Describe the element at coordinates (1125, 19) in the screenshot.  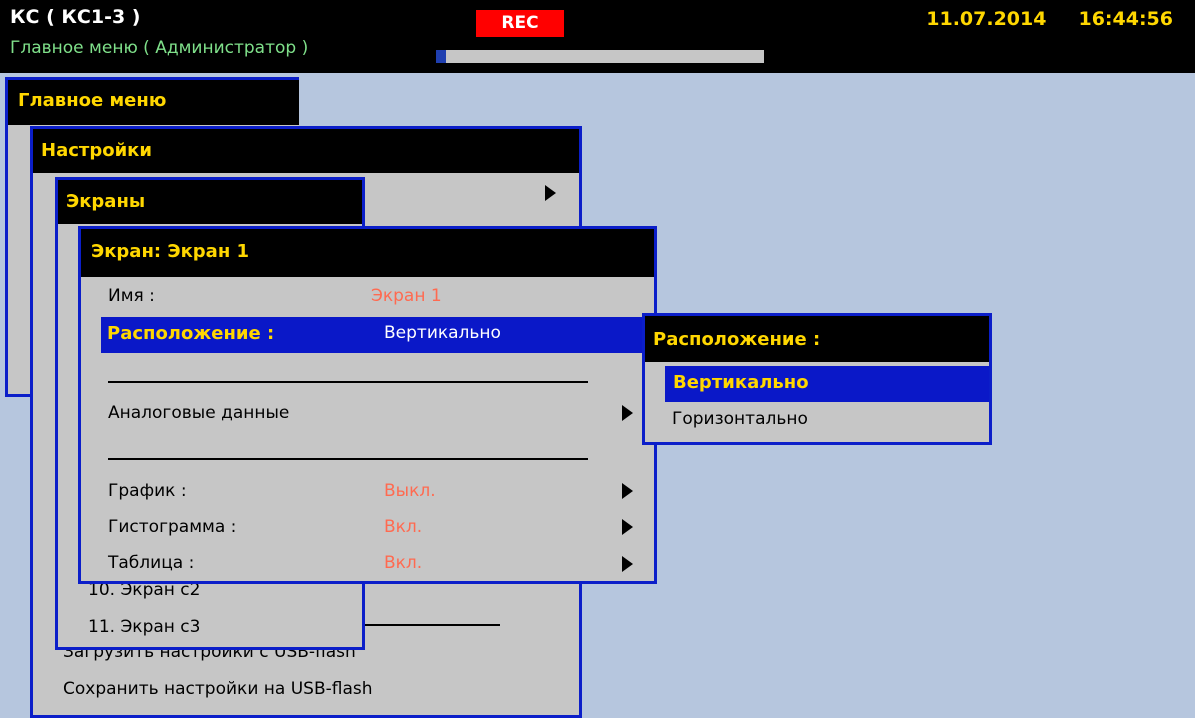
I see `time-text: 16:44:56` at that location.